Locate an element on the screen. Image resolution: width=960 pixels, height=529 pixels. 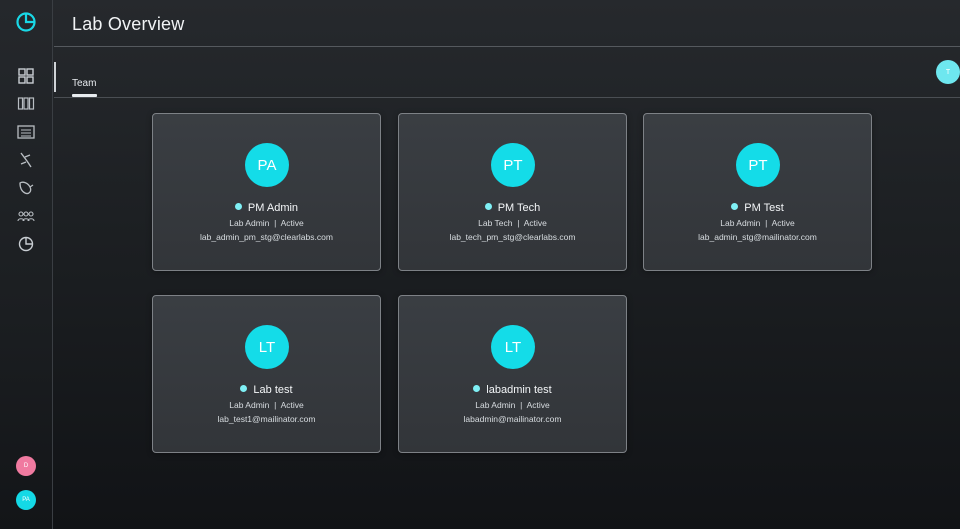
page-title: Lab Overview is located at coordinates (128, 24).